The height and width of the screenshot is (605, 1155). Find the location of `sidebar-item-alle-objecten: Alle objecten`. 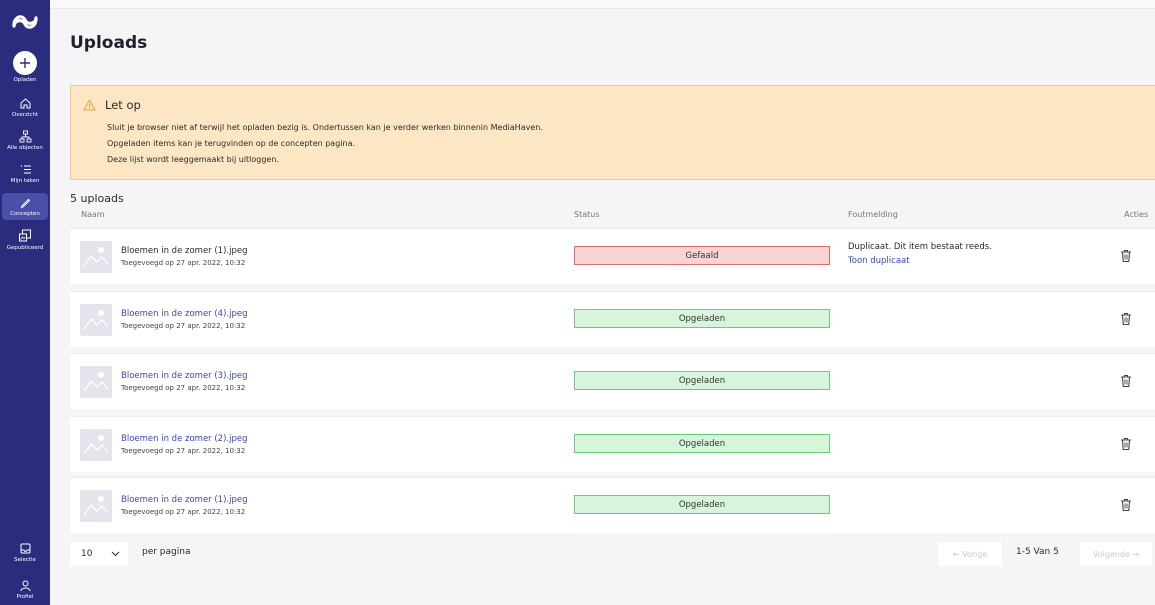

sidebar-item-alle-objecten: Alle objecten is located at coordinates (25, 140).